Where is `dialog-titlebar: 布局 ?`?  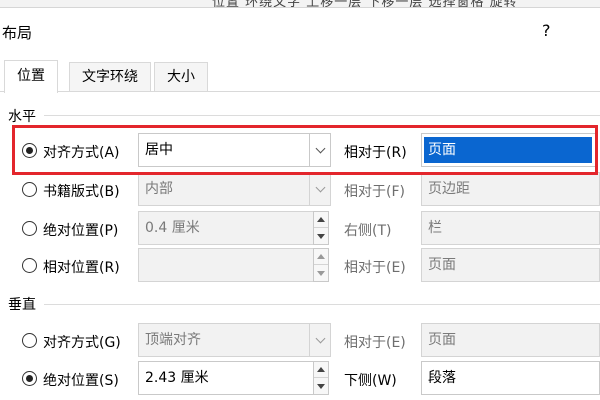
dialog-titlebar: 布局 ? is located at coordinates (300, 30).